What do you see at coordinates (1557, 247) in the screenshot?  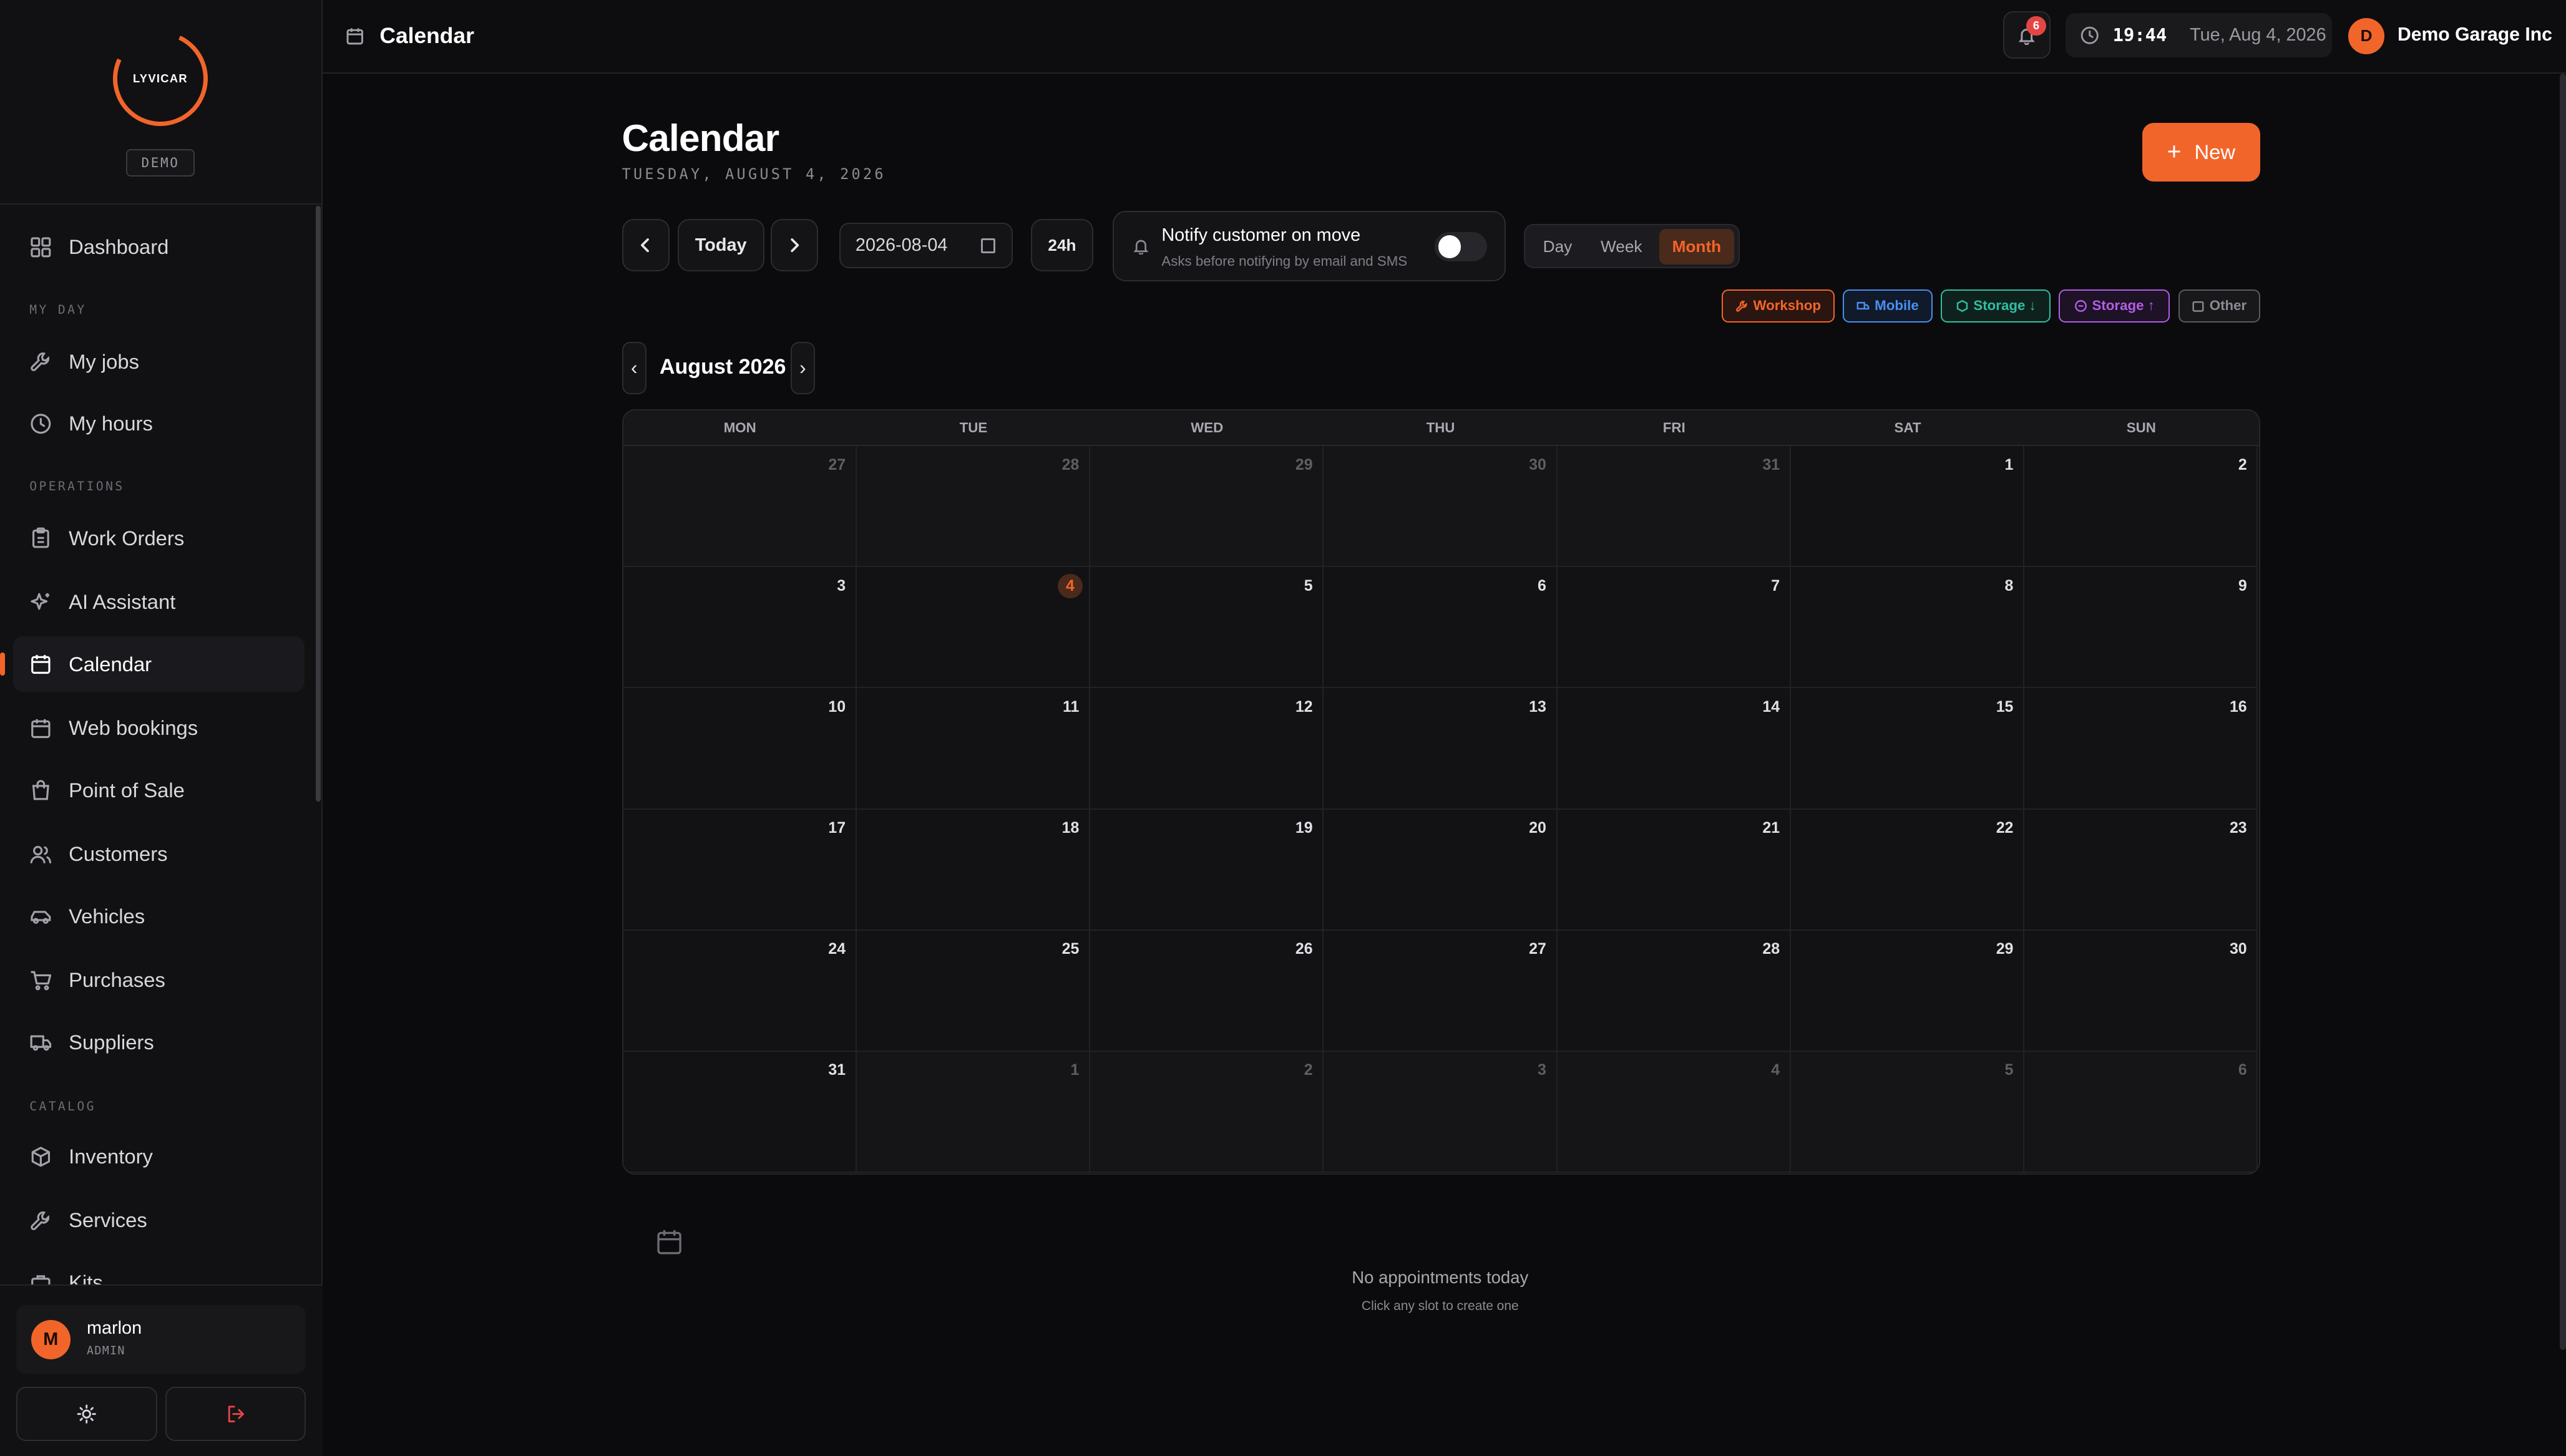 I see `view-day-button: Day` at bounding box center [1557, 247].